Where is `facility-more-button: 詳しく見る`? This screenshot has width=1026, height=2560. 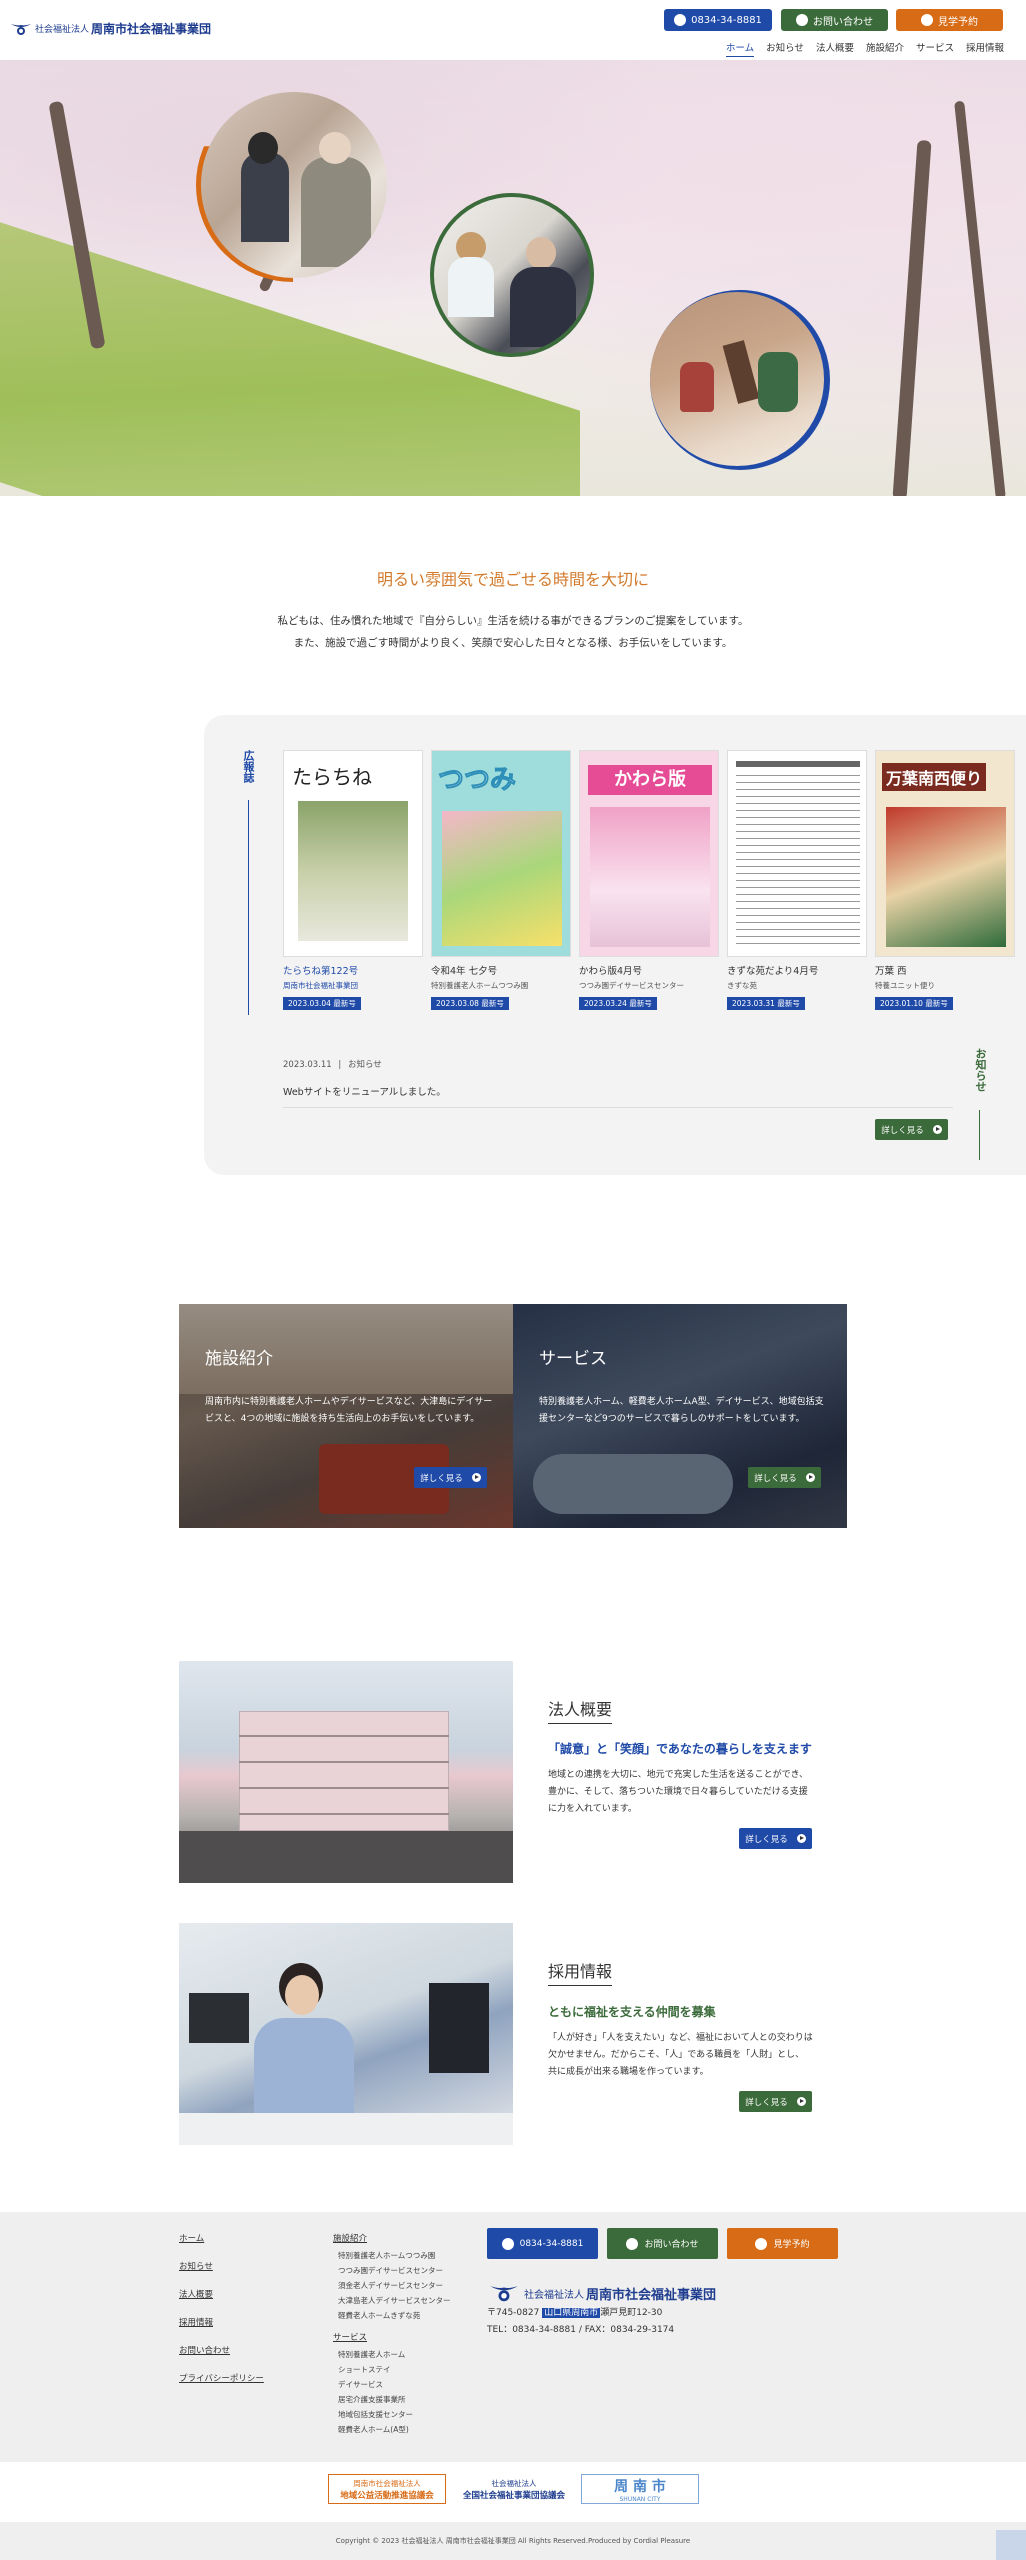 facility-more-button: 詳しく見る is located at coordinates (450, 1477).